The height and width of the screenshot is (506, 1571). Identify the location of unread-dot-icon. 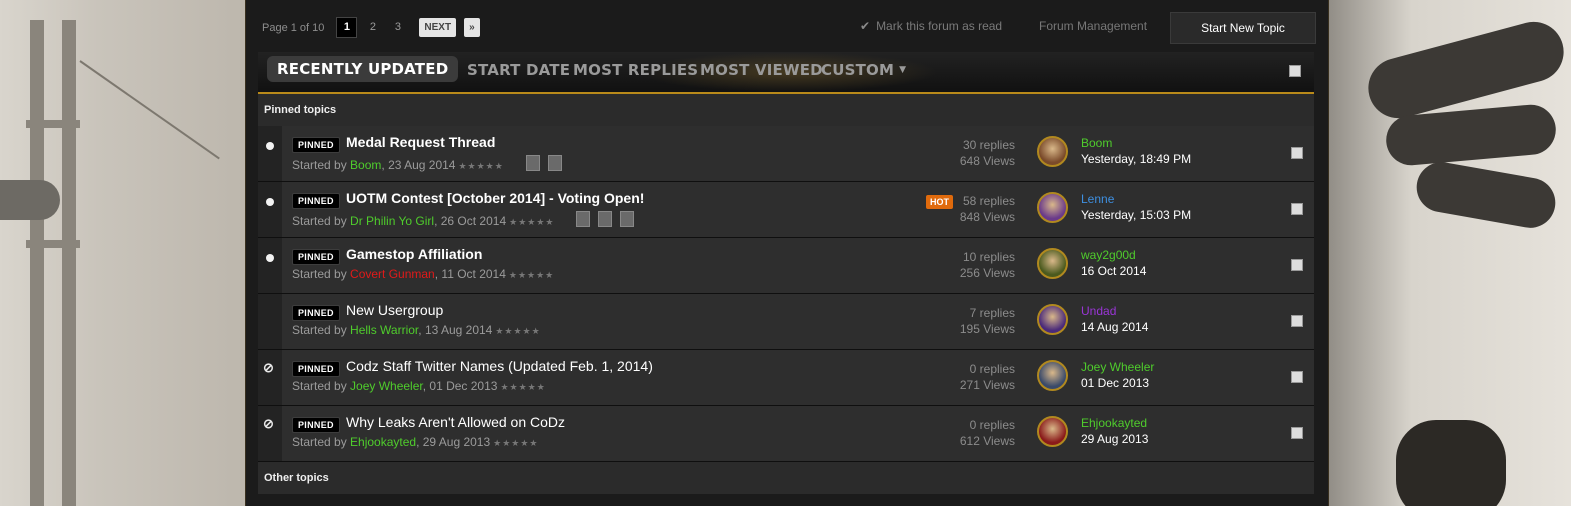
(270, 146).